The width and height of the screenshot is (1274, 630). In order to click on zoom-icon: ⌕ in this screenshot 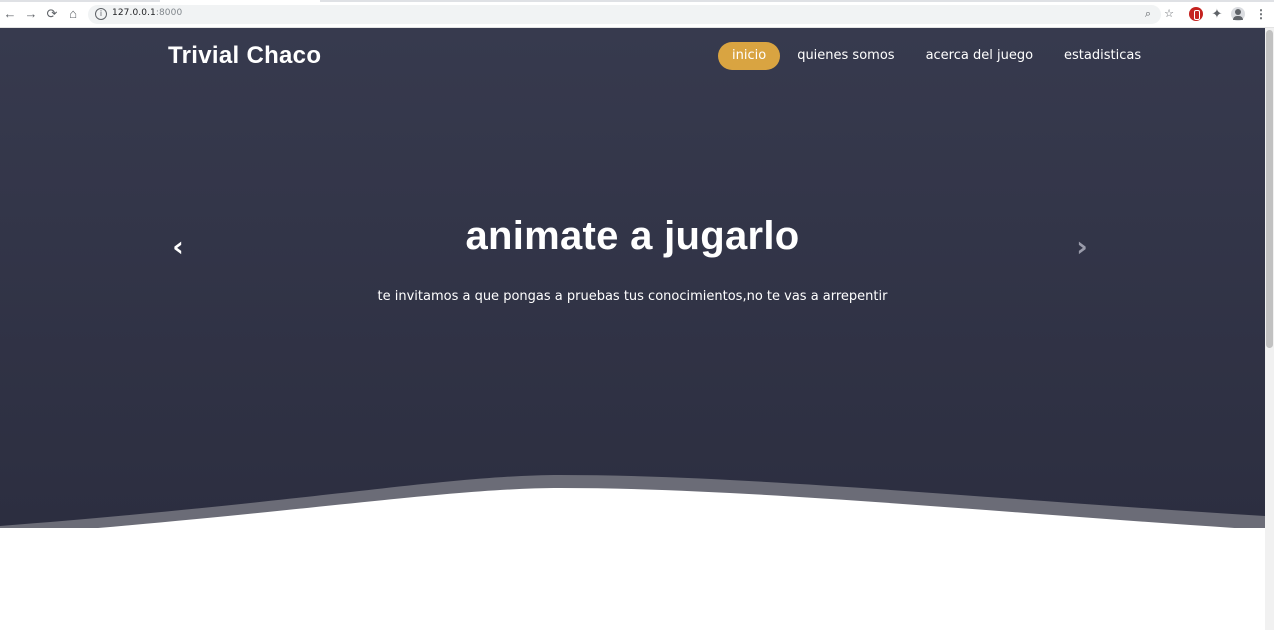, I will do `click(1148, 14)`.